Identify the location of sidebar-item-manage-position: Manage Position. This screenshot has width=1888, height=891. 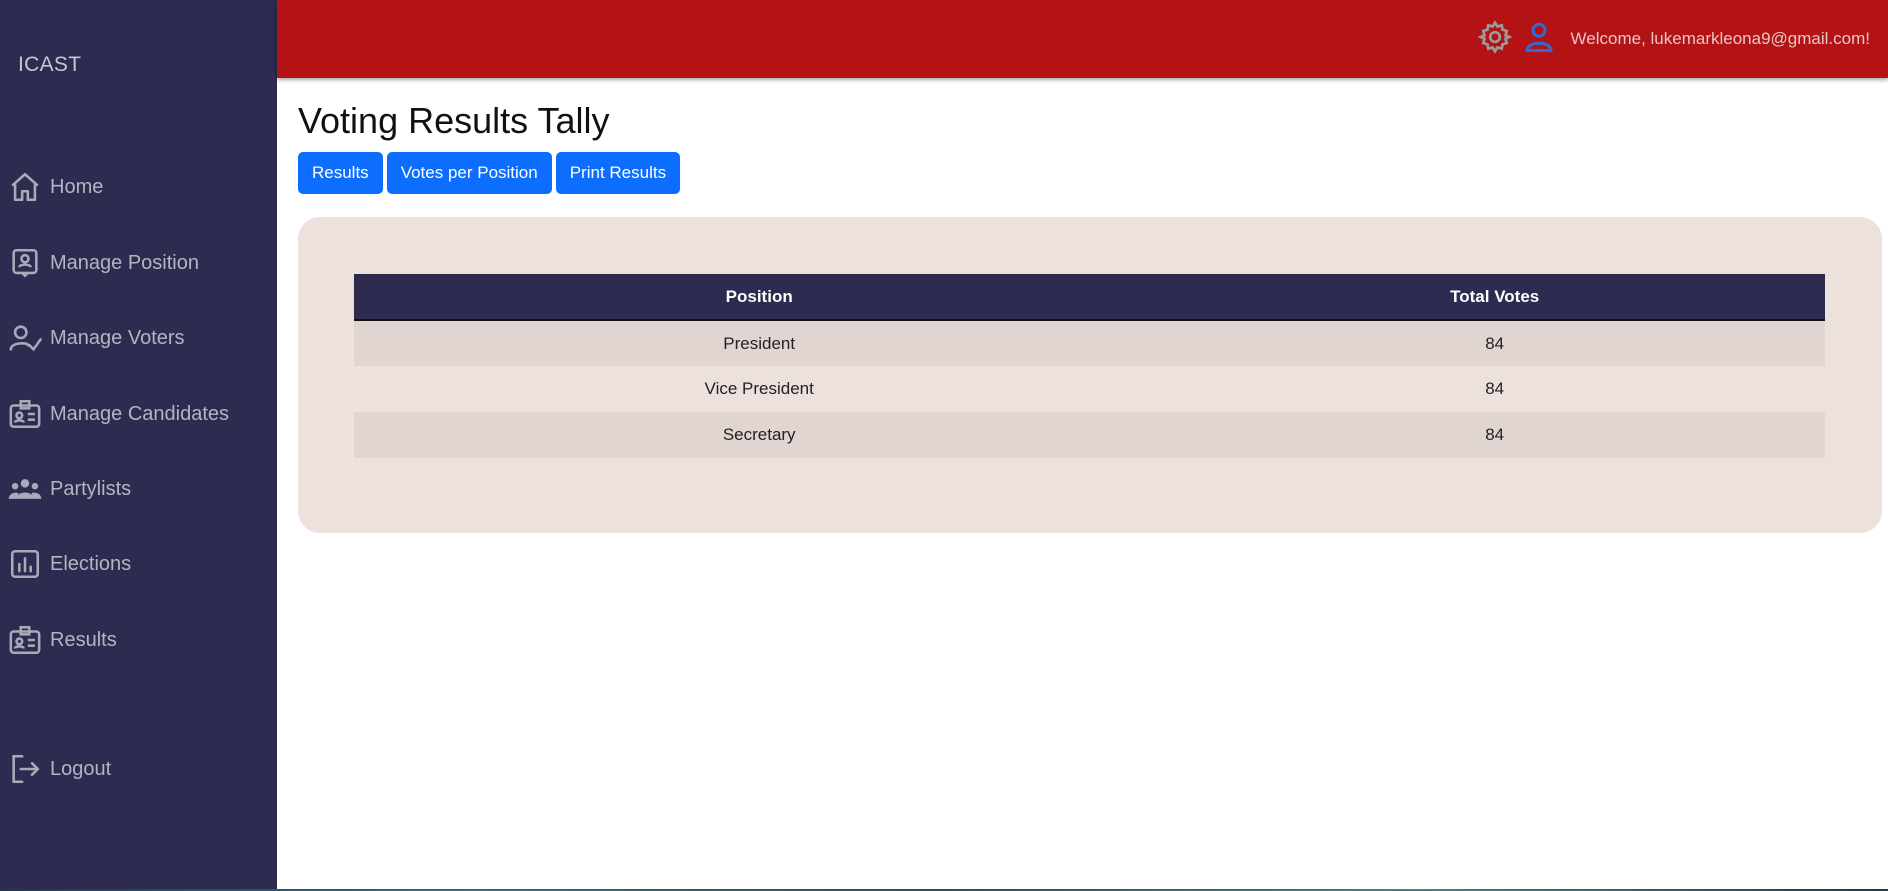
(138, 263).